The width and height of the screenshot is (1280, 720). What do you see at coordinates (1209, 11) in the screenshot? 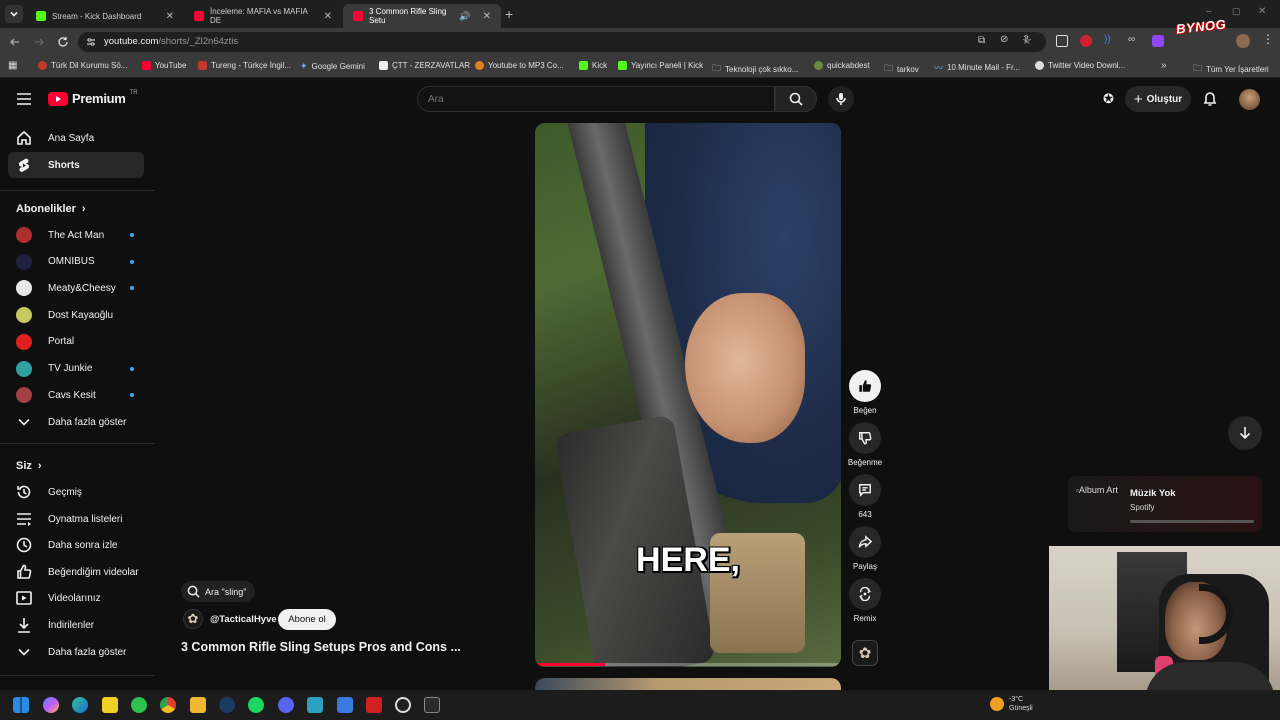
I see `minimize-icon: –` at bounding box center [1209, 11].